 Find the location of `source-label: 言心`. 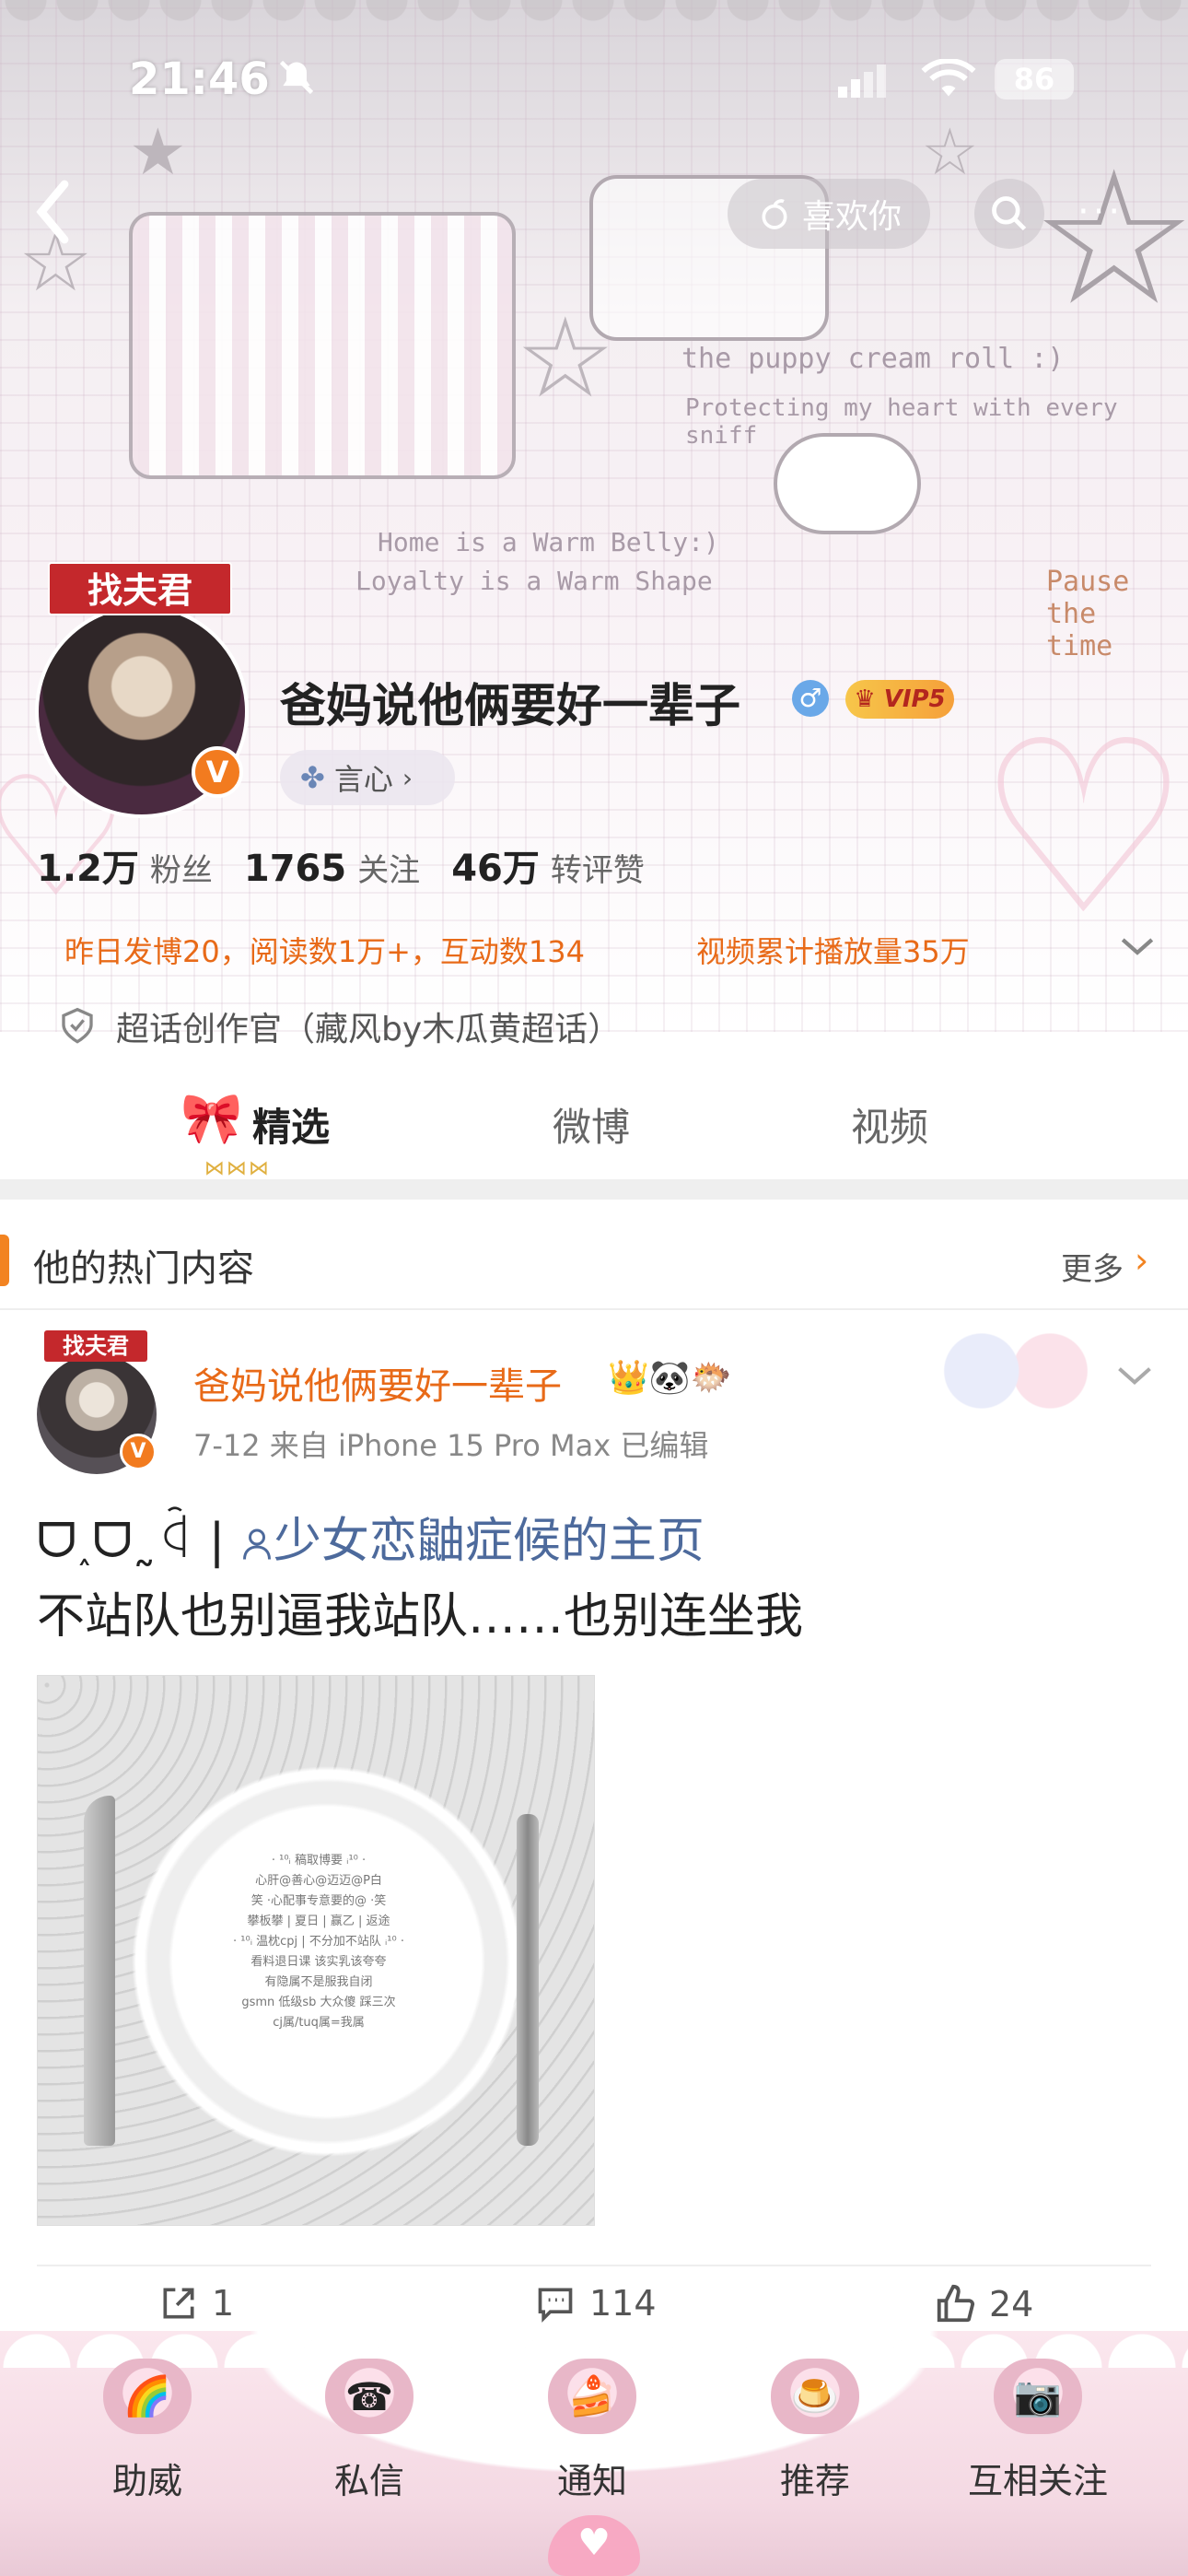

source-label: 言心 is located at coordinates (363, 779).